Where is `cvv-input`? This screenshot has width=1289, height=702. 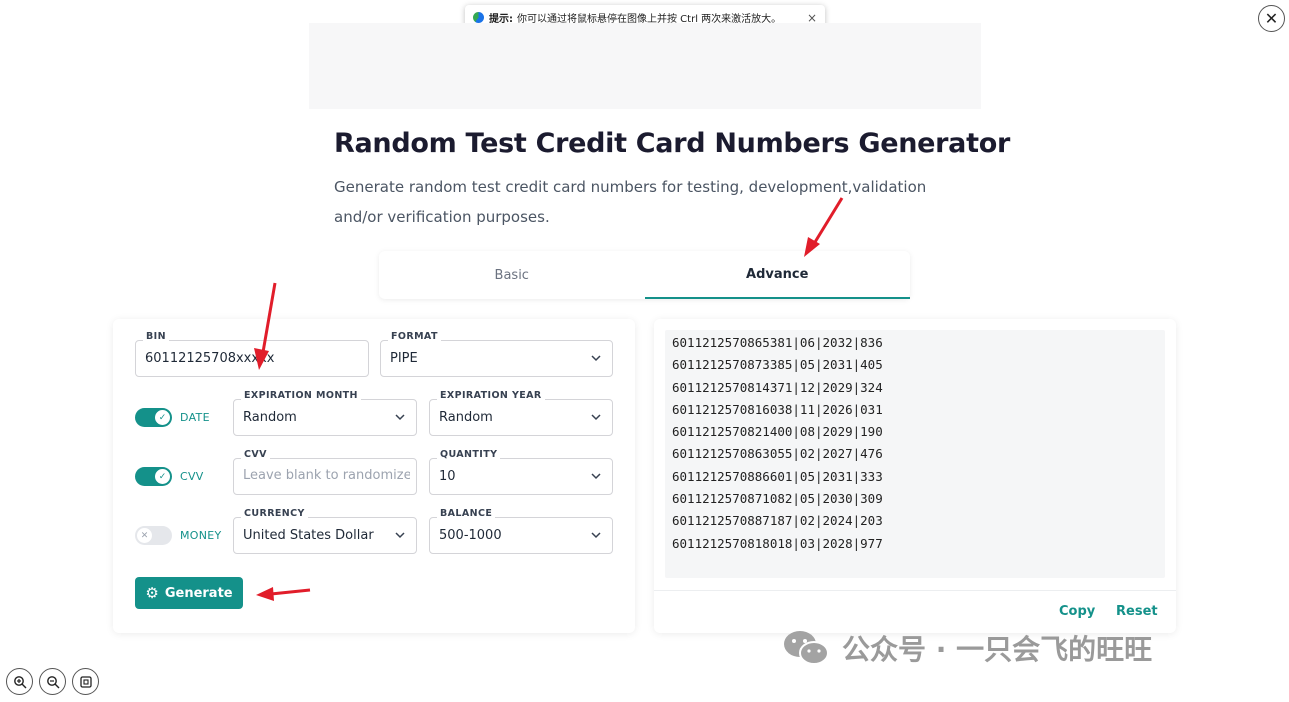 cvv-input is located at coordinates (326, 475).